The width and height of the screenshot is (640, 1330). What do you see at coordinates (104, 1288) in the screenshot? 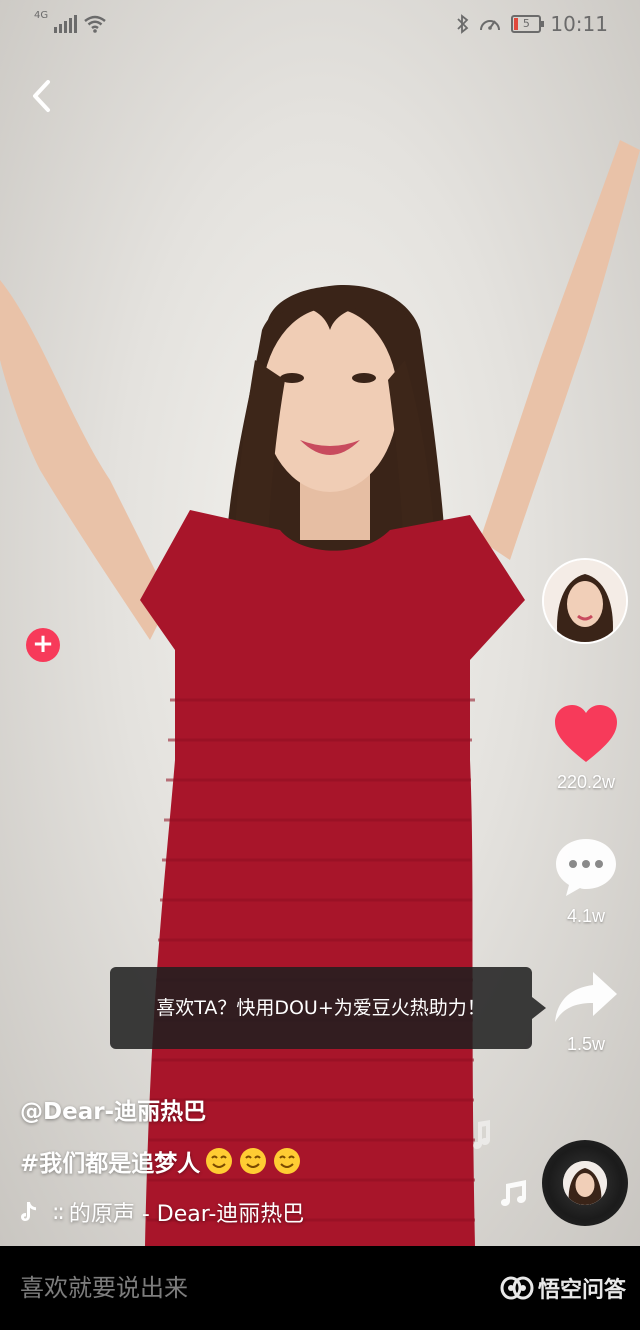
I see `comment-input: 喜欢就要说出来` at bounding box center [104, 1288].